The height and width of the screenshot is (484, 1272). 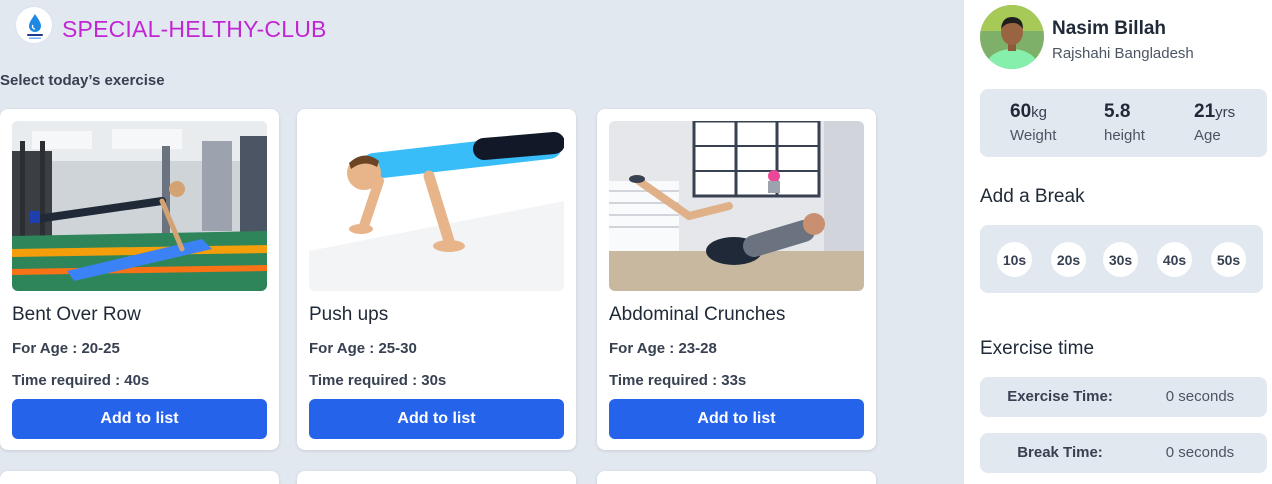 What do you see at coordinates (363, 348) in the screenshot?
I see `exercise-age: For Age : 25-30` at bounding box center [363, 348].